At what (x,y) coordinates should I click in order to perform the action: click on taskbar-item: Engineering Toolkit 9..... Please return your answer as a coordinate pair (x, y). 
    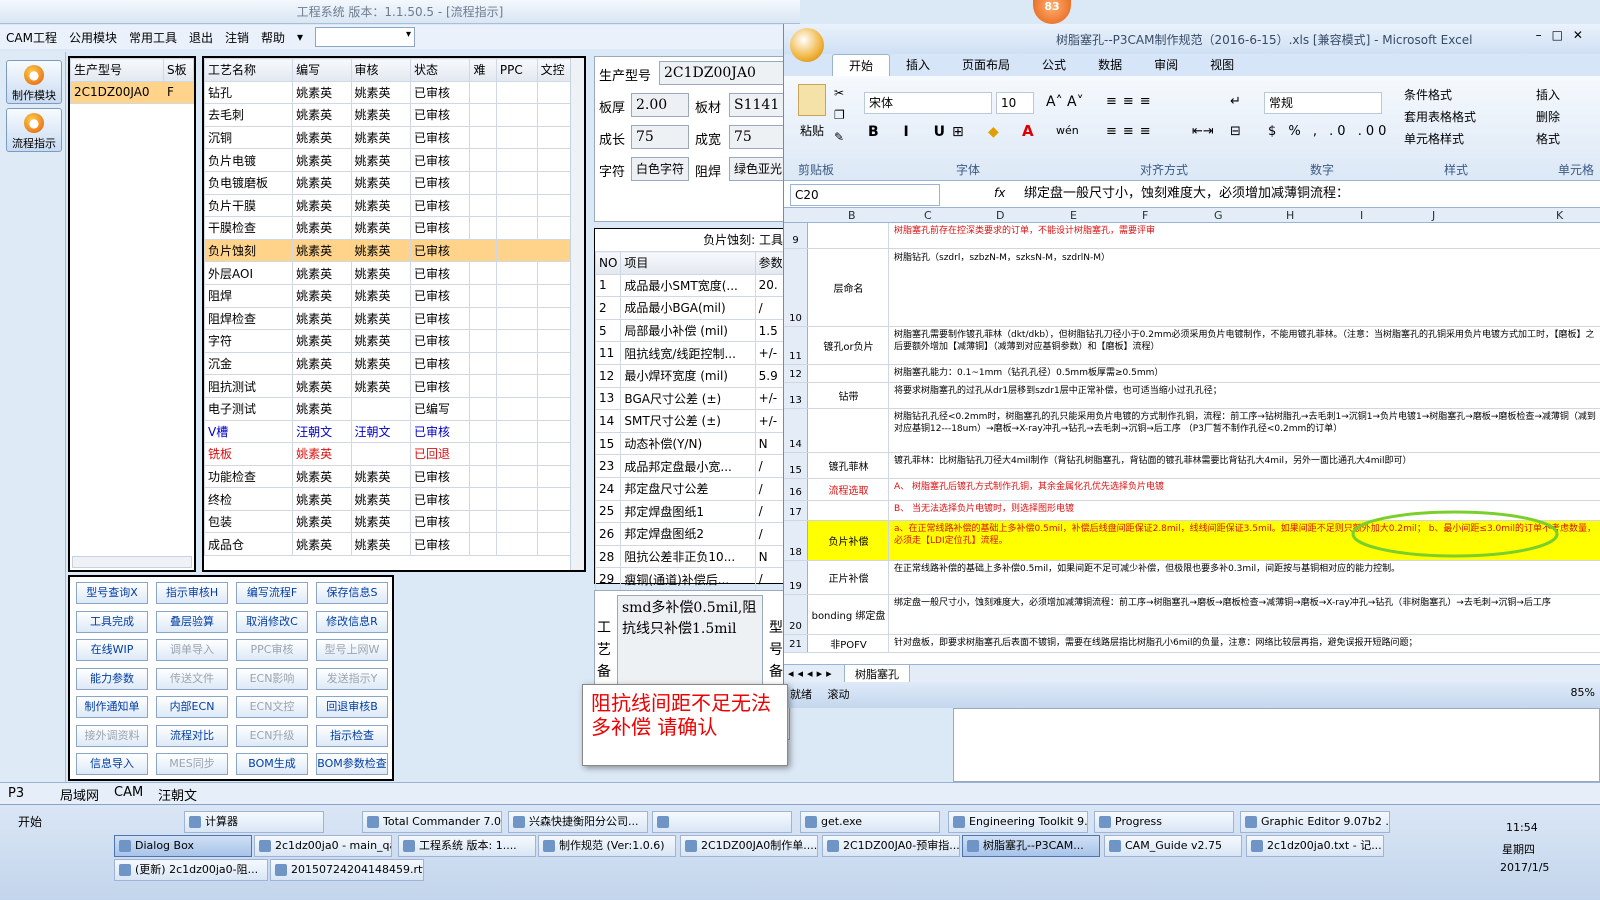
    Looking at the image, I should click on (1018, 822).